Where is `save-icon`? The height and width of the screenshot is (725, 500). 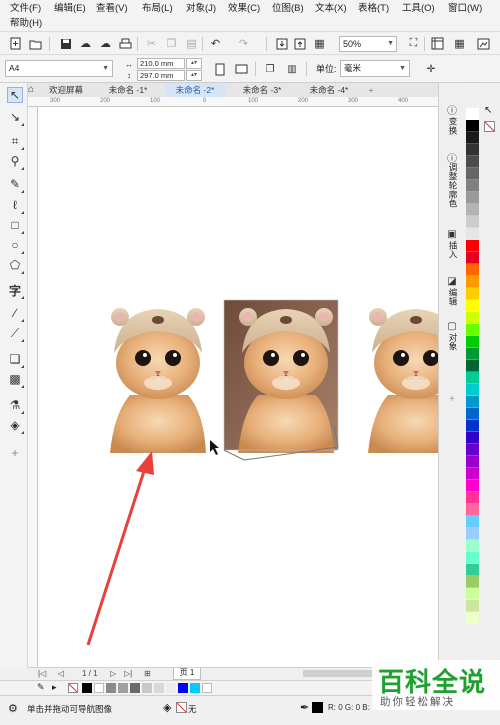 save-icon is located at coordinates (65, 43).